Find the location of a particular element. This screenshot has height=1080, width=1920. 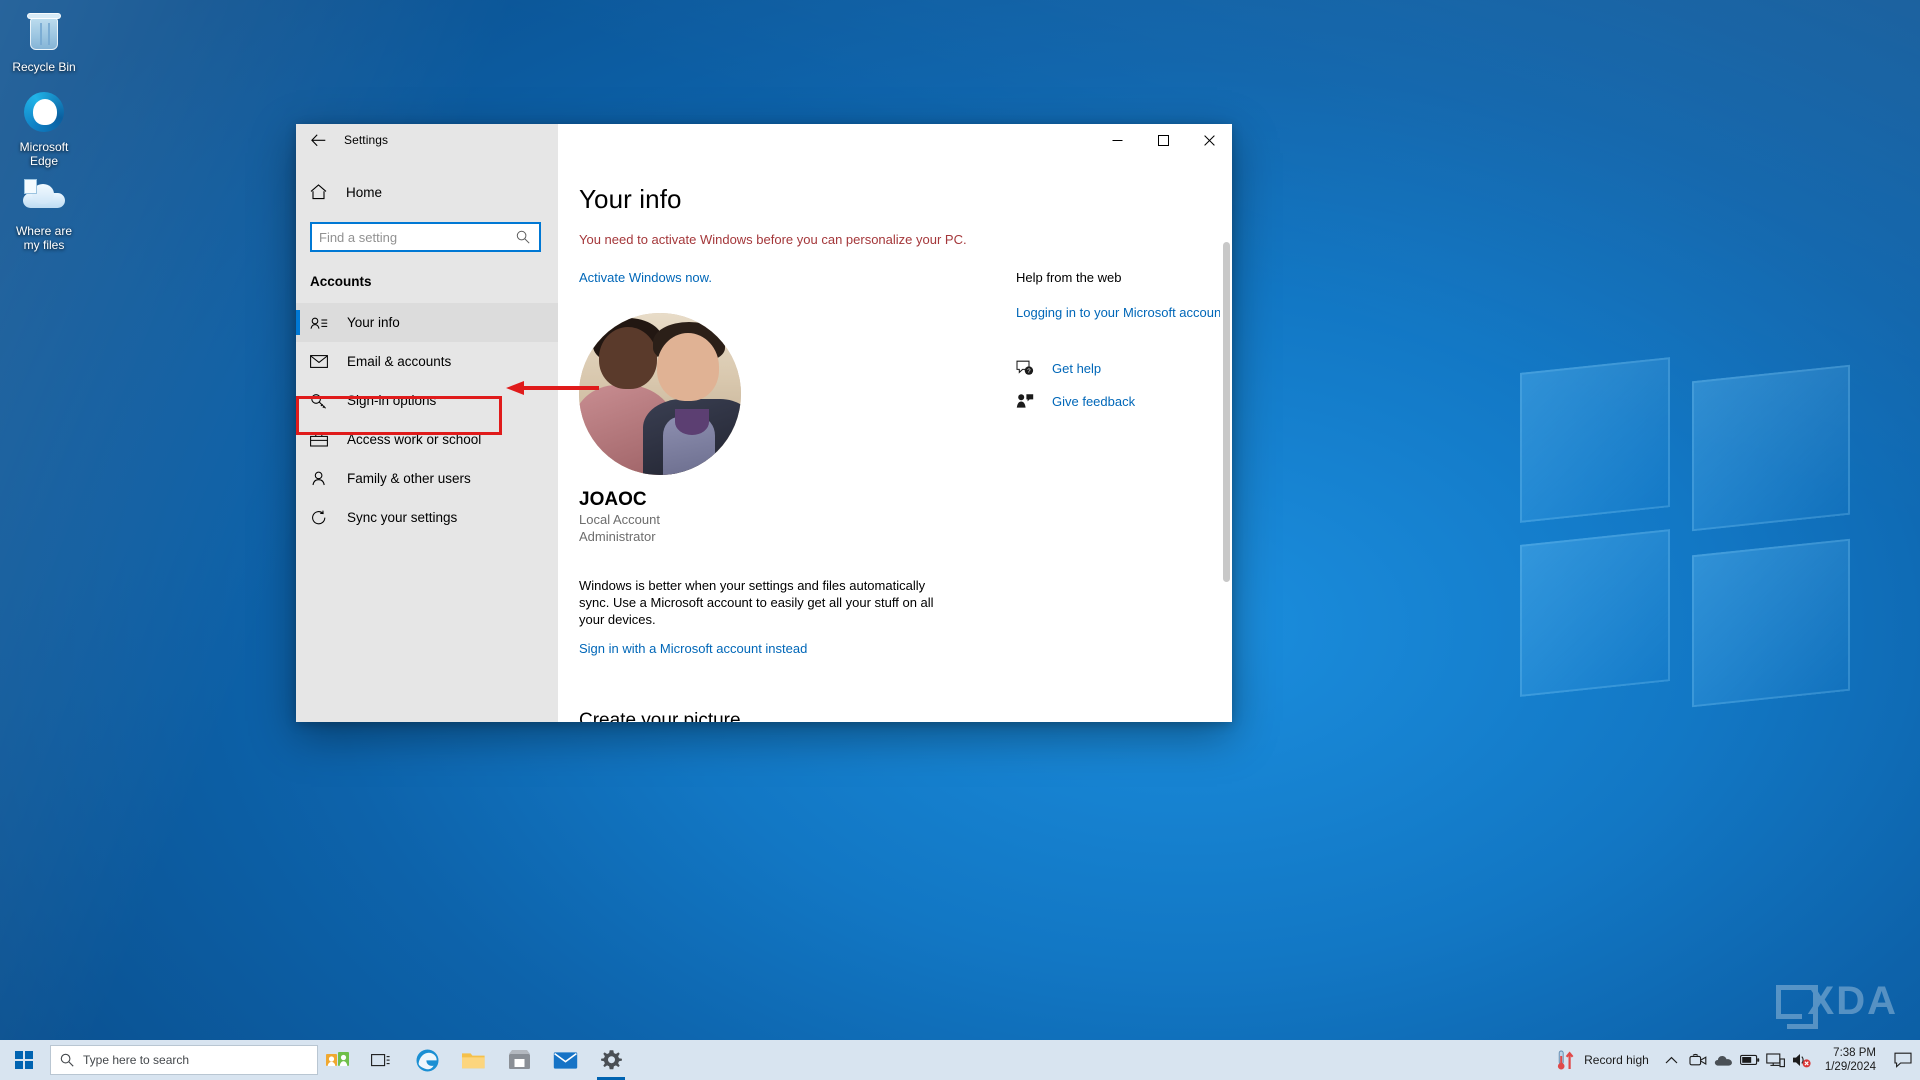

mail-icon is located at coordinates (565, 1060).